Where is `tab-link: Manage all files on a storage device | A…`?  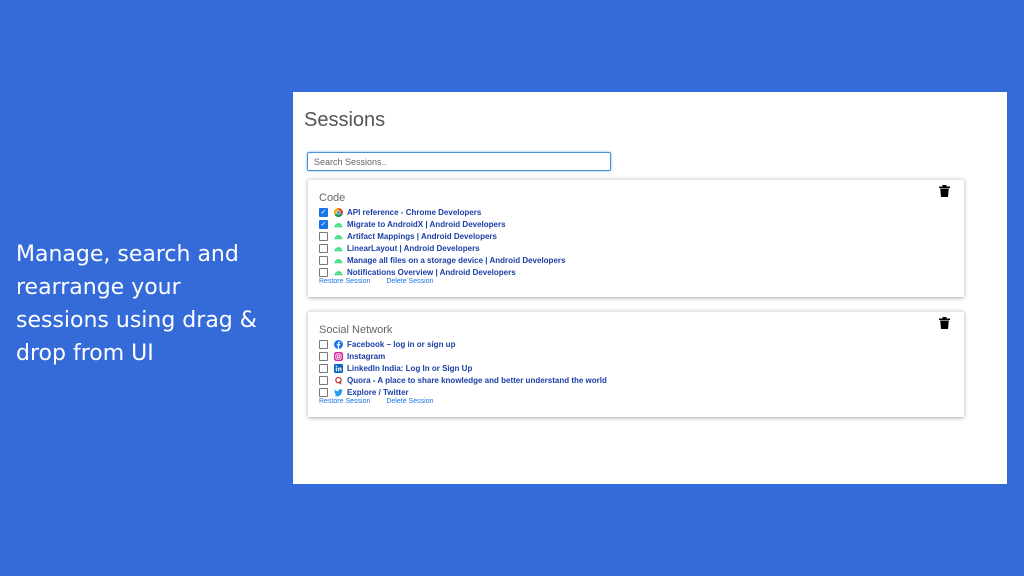 tab-link: Manage all files on a storage device | A… is located at coordinates (456, 260).